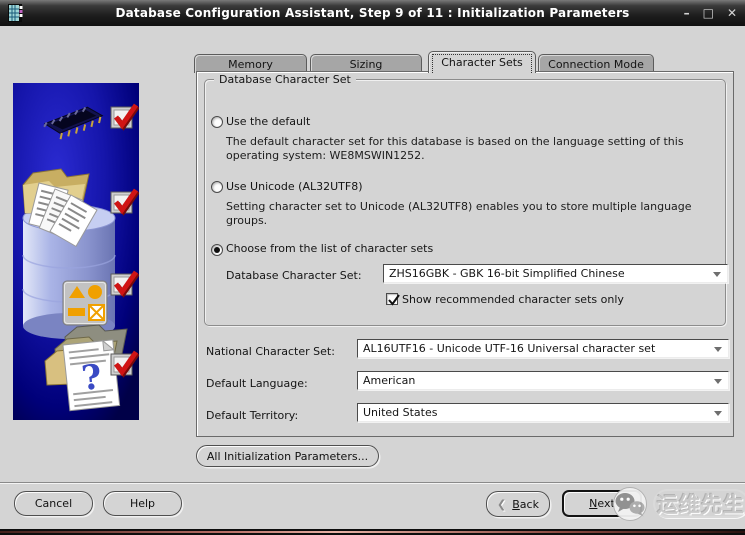 Image resolution: width=745 pixels, height=535 pixels. I want to click on tab-character-sets: Character Sets, so click(482, 62).